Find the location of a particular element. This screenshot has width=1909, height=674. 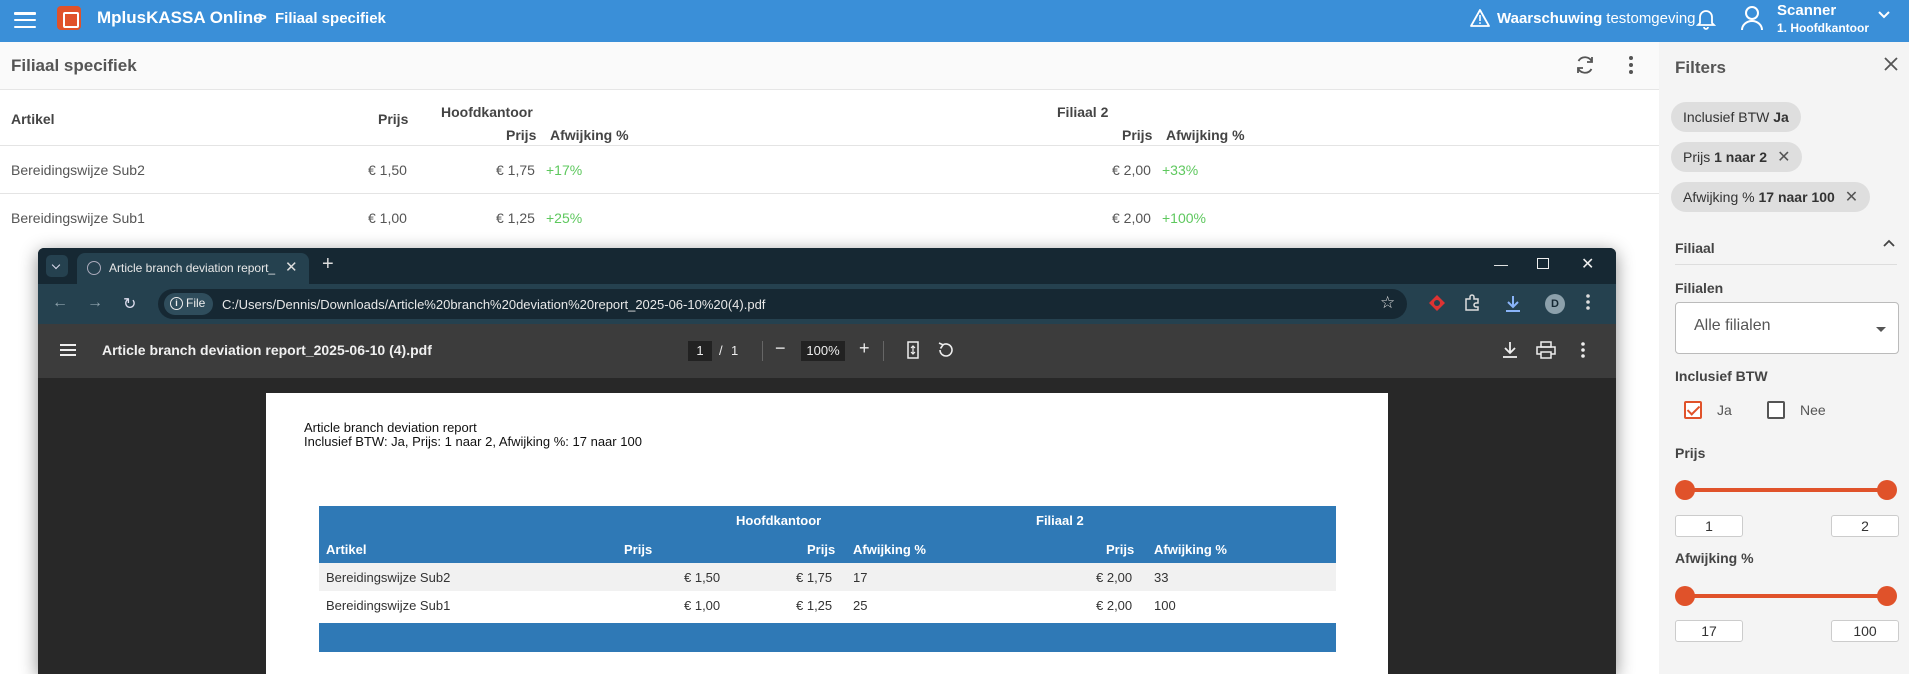

warning-text: testomgeving is located at coordinates (1651, 18).